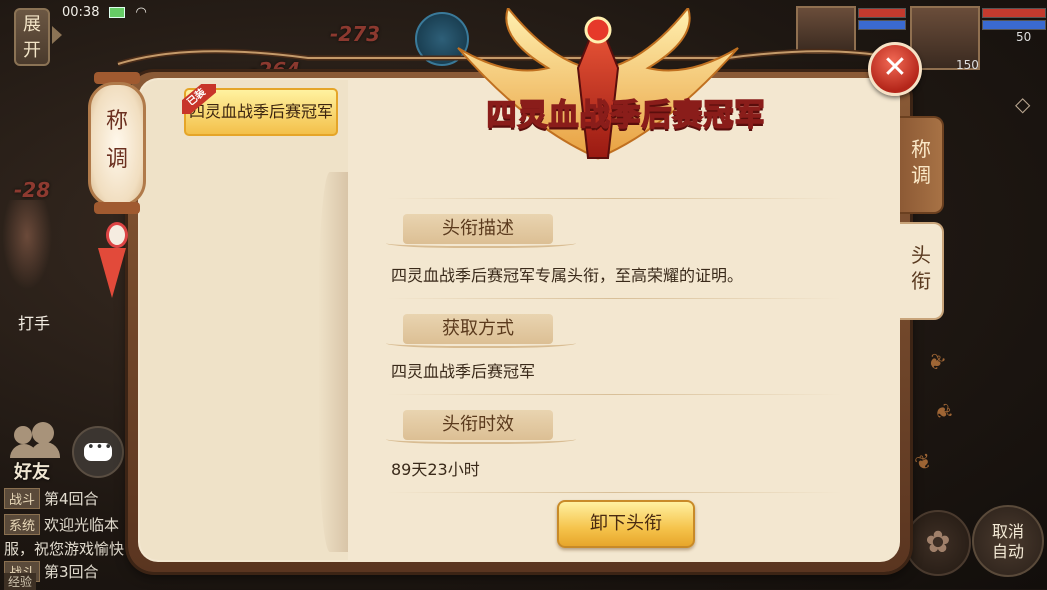 The image size is (1047, 590). I want to click on auto-button-line2: 自动, so click(1007, 551).